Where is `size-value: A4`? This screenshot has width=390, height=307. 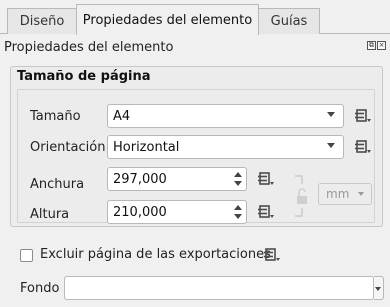
size-value: A4 is located at coordinates (122, 116).